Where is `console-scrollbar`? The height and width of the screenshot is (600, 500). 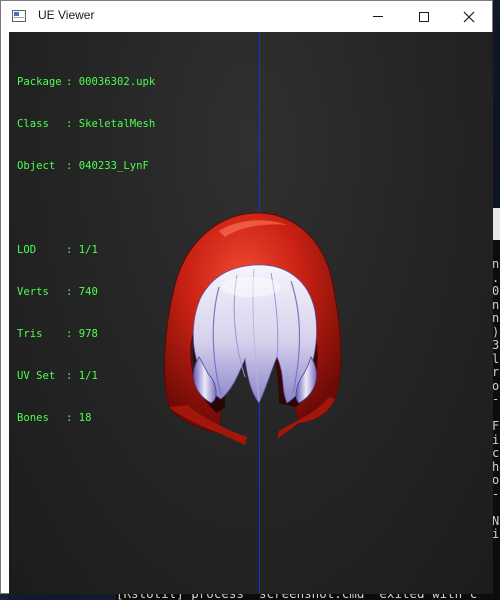
console-scrollbar is located at coordinates (496, 224).